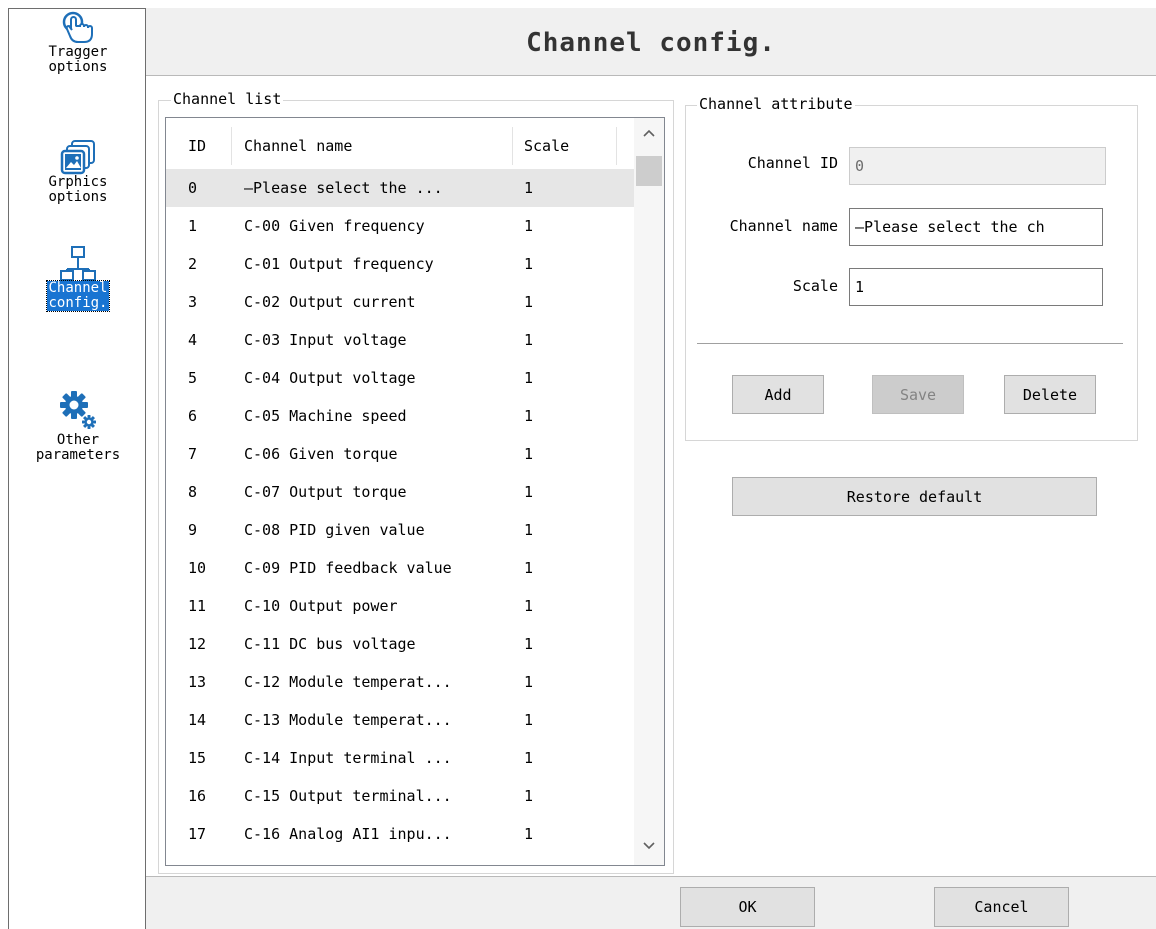 The width and height of the screenshot is (1156, 929). What do you see at coordinates (334, 530) in the screenshot?
I see `row-channel-name: C-08 PID given value` at bounding box center [334, 530].